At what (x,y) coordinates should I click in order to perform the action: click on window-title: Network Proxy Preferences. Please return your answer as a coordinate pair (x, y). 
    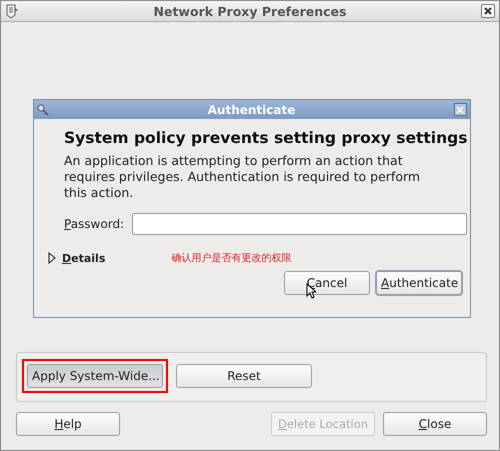
    Looking at the image, I should click on (250, 11).